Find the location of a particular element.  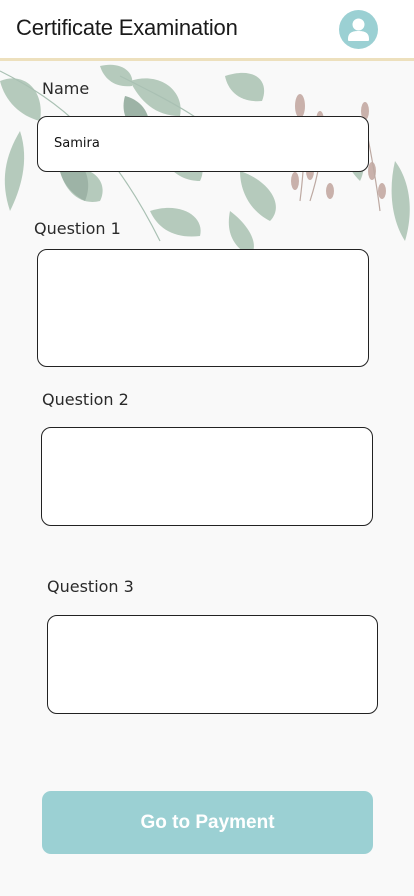

user-avatar-icon is located at coordinates (358, 29).